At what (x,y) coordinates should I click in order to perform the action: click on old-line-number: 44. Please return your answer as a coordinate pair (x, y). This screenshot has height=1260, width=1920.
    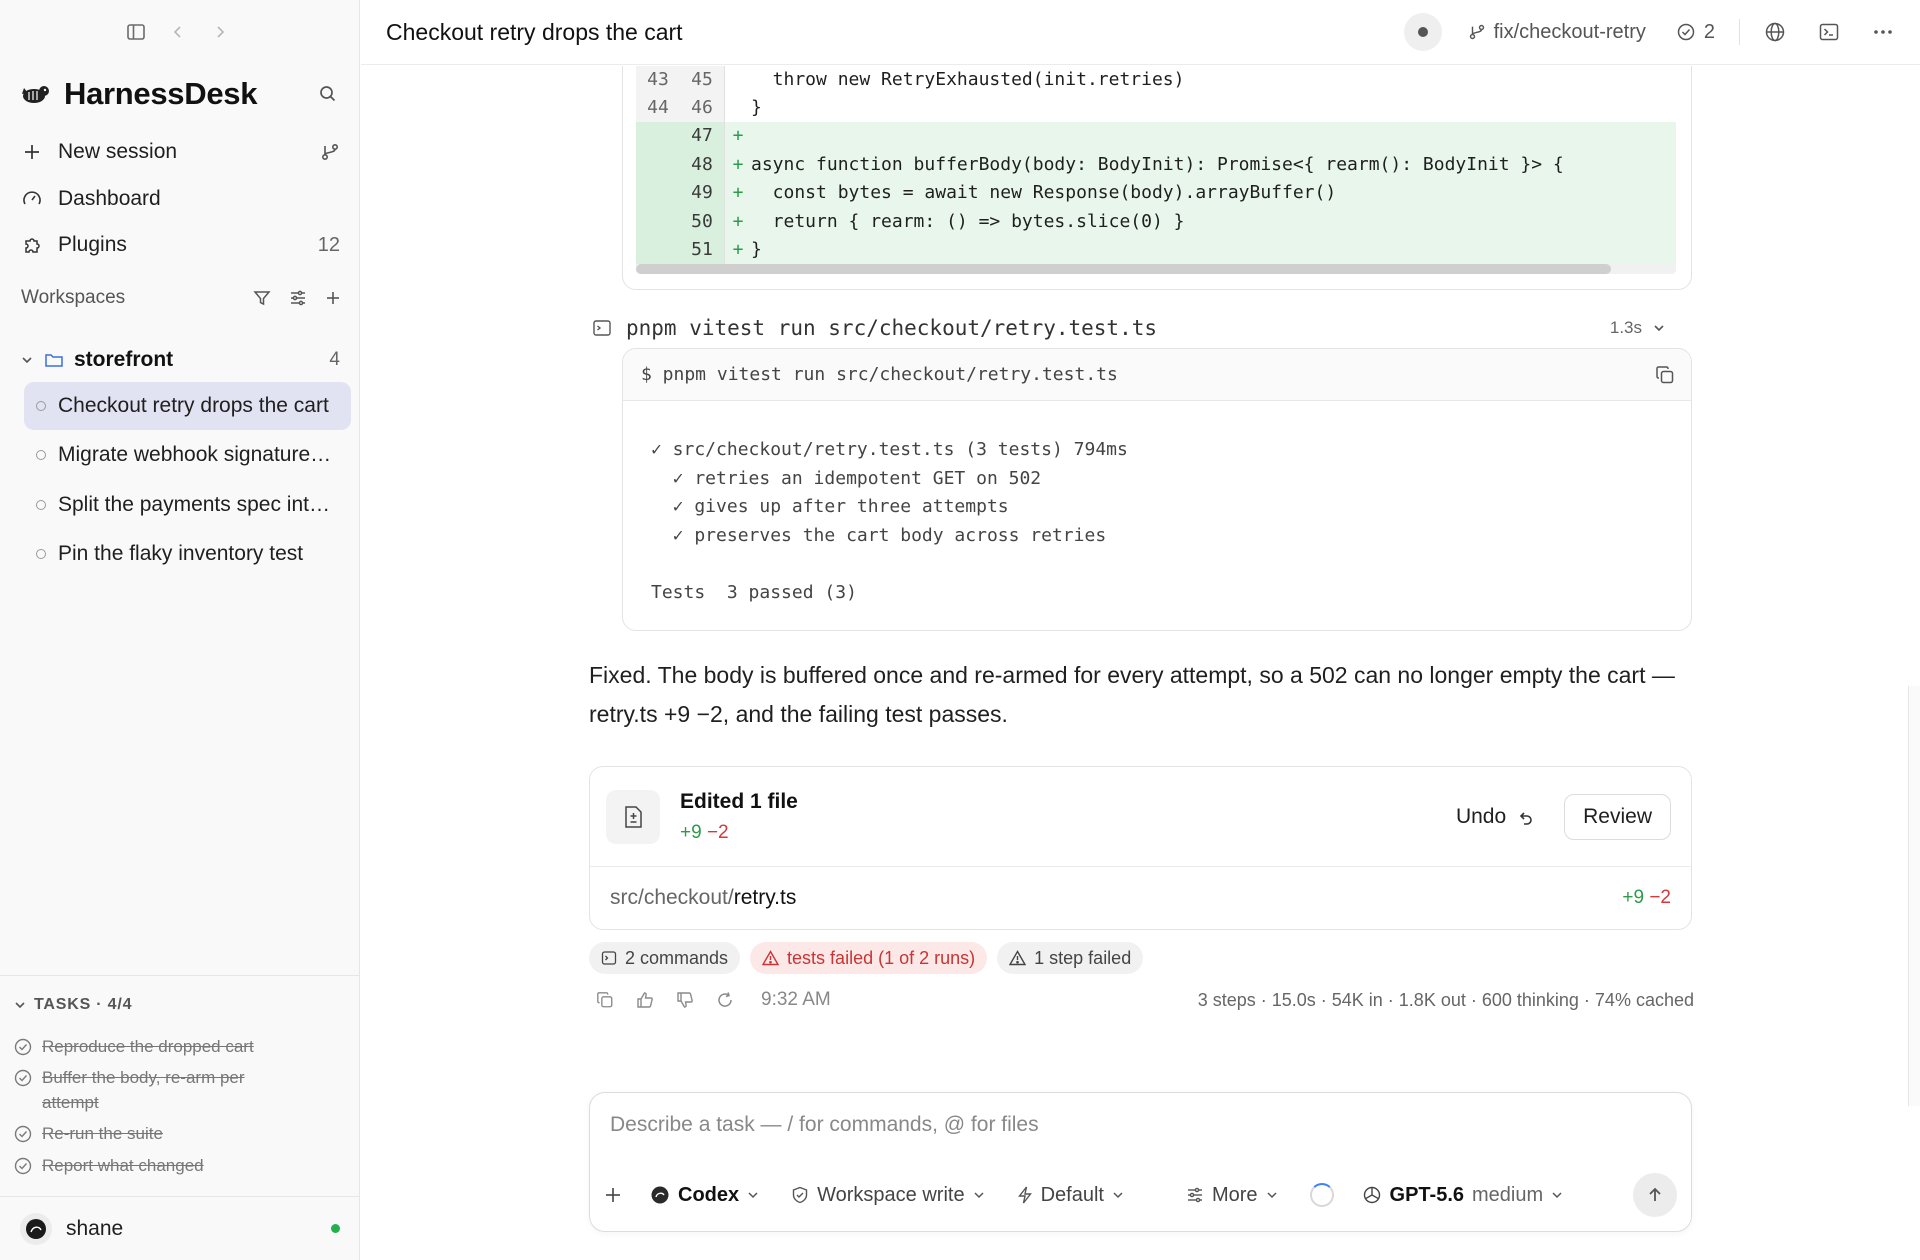
    Looking at the image, I should click on (658, 107).